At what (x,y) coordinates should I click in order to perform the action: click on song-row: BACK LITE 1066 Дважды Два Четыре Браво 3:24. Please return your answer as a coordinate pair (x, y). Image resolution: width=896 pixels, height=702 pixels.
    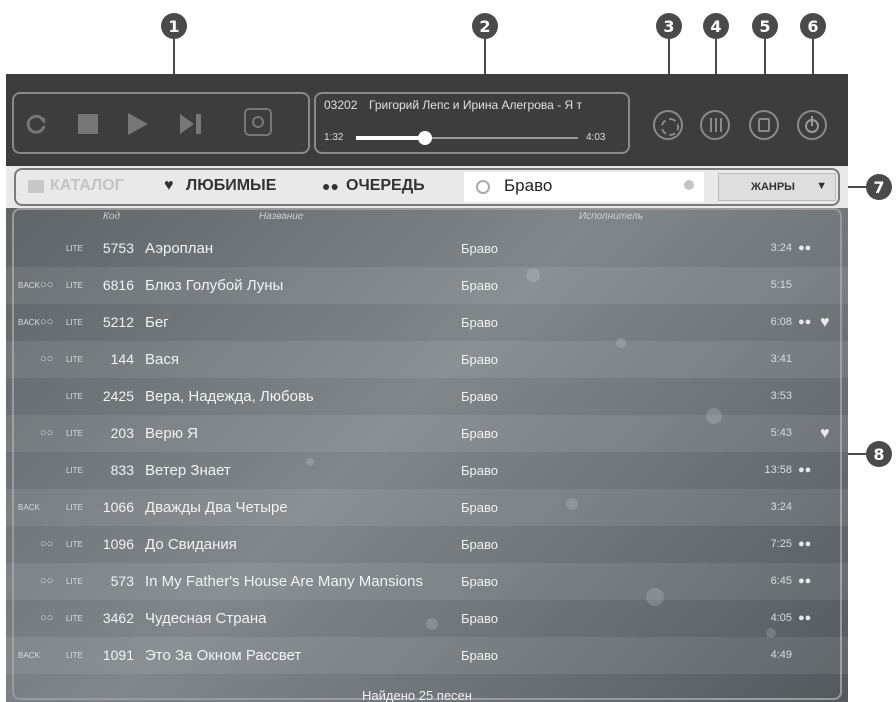
    Looking at the image, I should click on (427, 507).